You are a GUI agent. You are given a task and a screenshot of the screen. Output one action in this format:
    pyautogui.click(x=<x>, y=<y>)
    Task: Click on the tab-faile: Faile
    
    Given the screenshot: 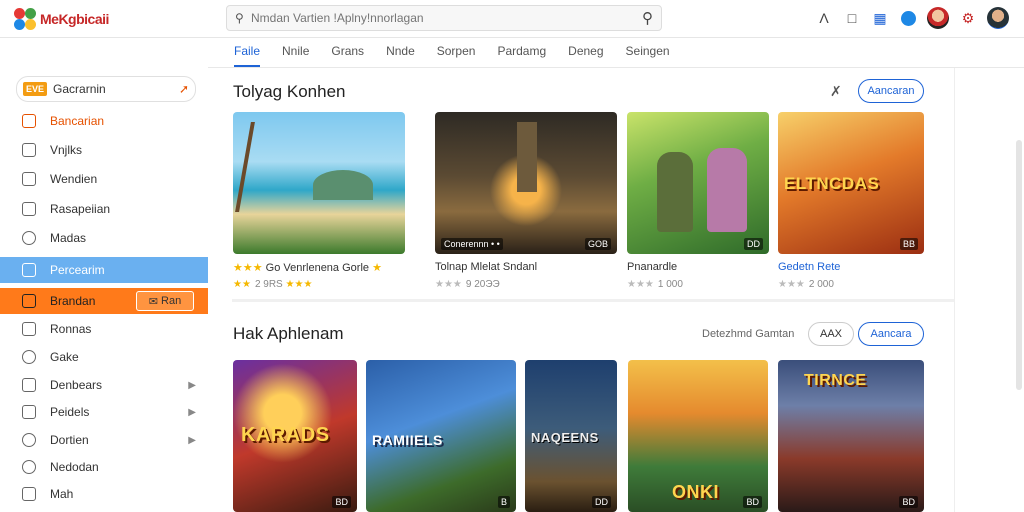 What is the action you would take?
    pyautogui.click(x=247, y=55)
    